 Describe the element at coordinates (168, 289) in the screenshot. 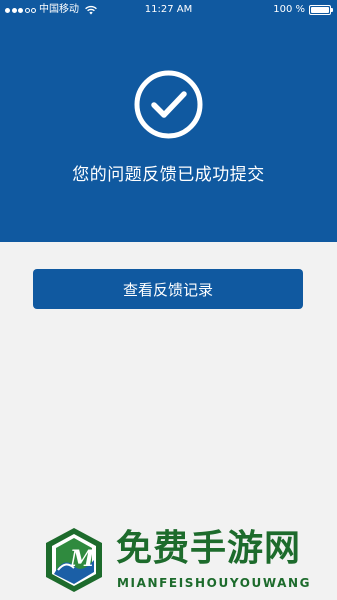

I see `view-feedback-records-button: 查看反馈记录` at that location.